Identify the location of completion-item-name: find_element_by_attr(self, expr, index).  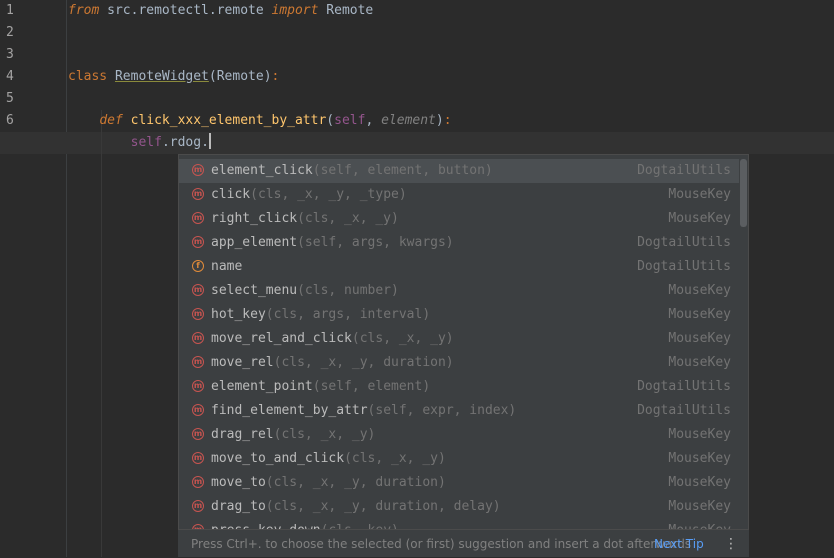
(363, 411).